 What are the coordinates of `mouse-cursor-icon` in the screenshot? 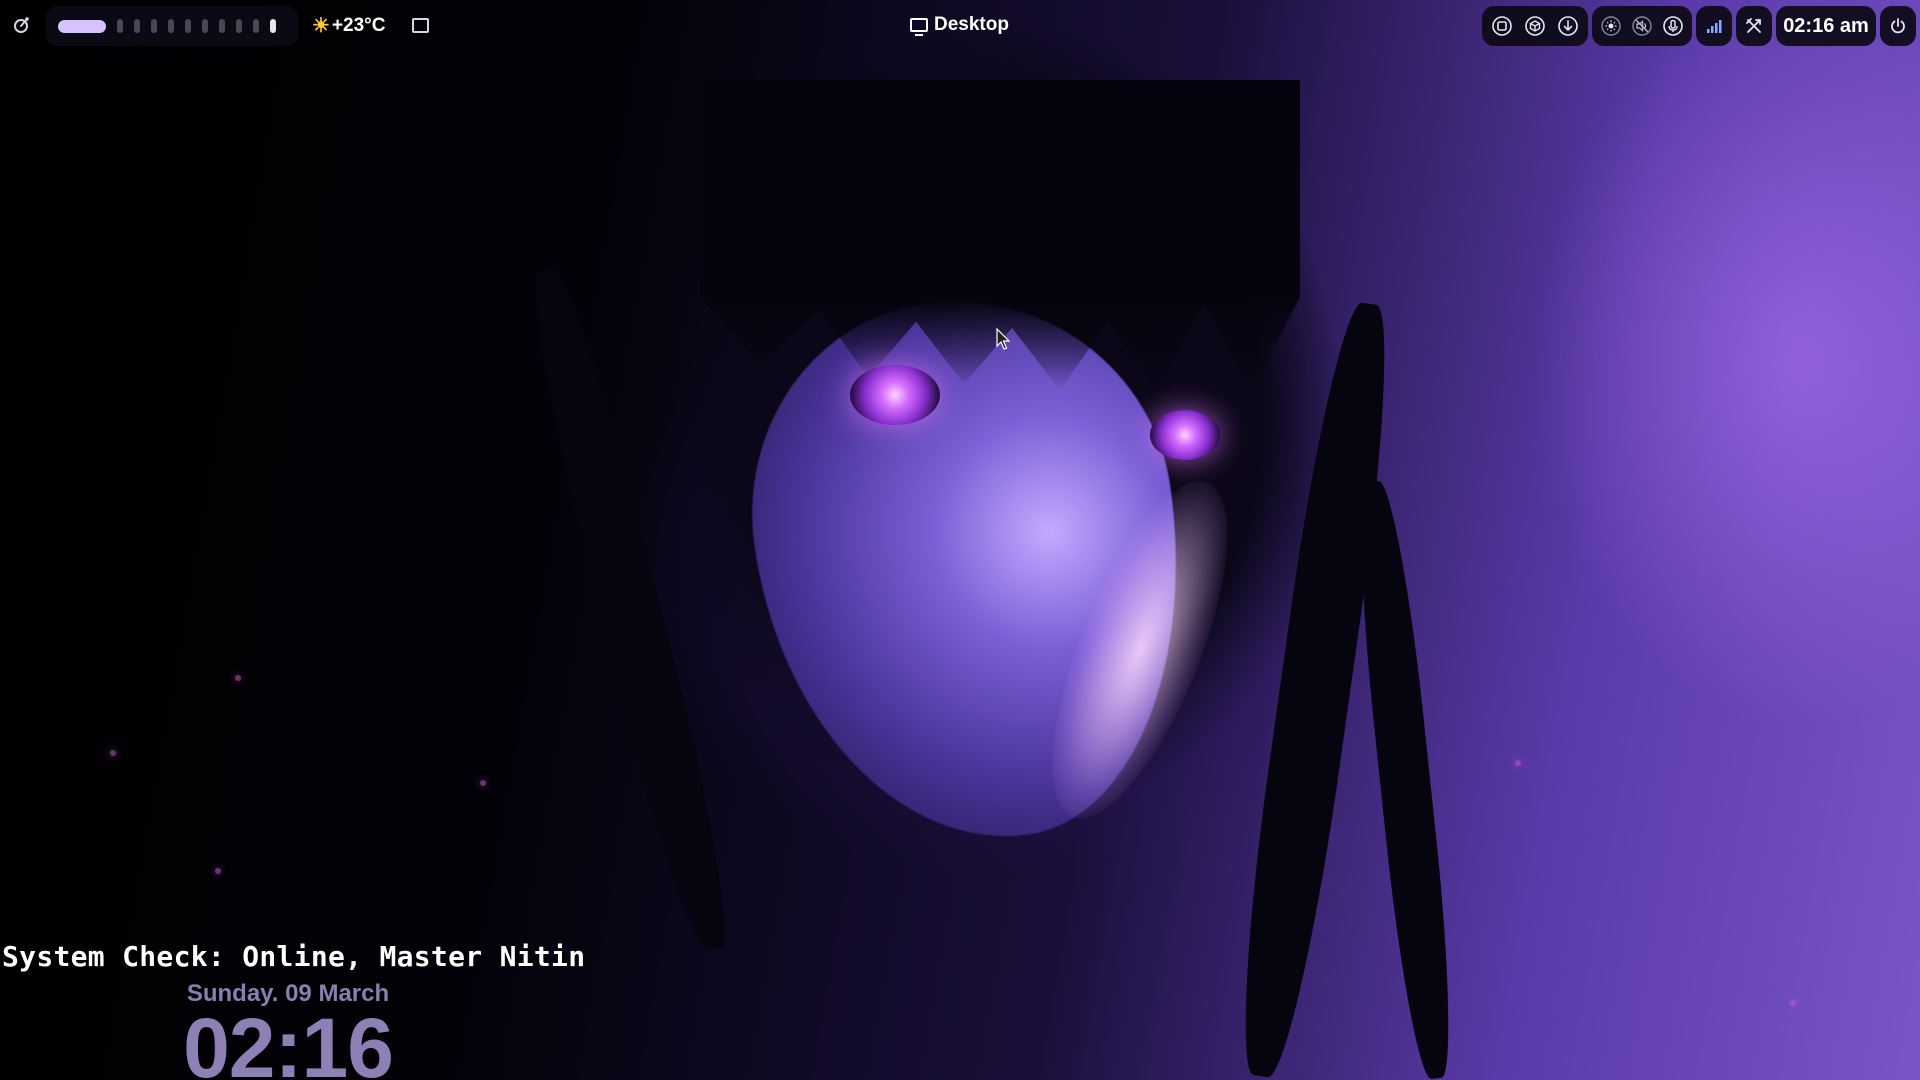 It's located at (1003, 339).